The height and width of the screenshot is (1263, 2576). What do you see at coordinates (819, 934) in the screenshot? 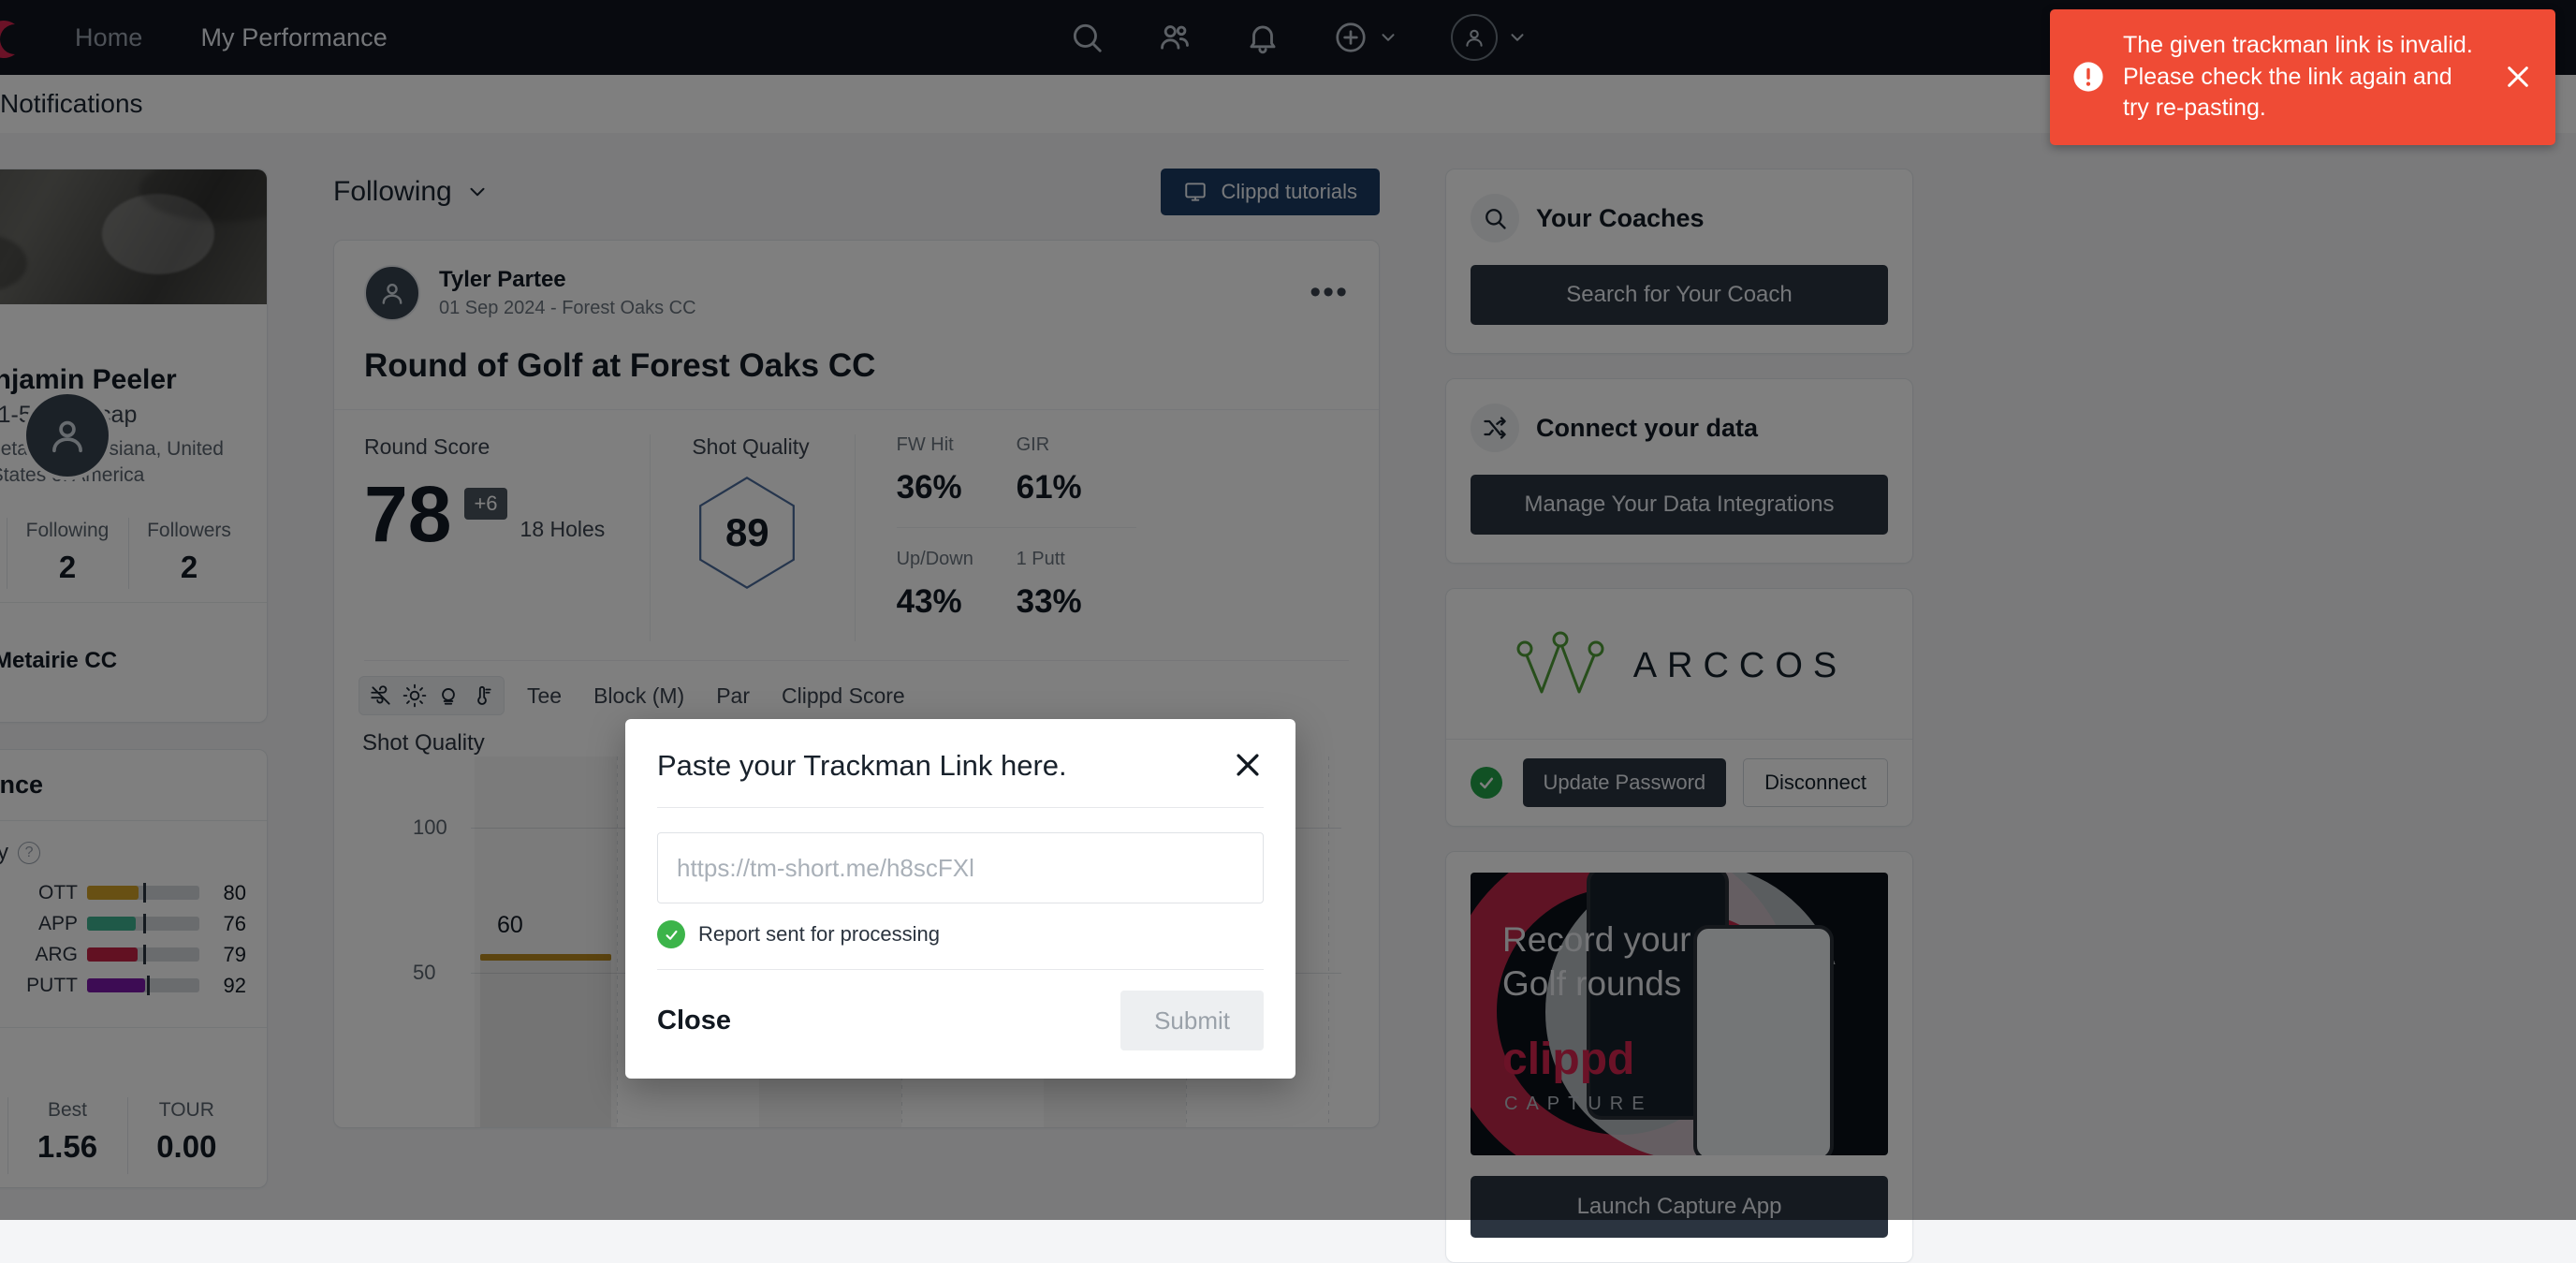
I see `modal-status-text: Report sent for processing` at bounding box center [819, 934].